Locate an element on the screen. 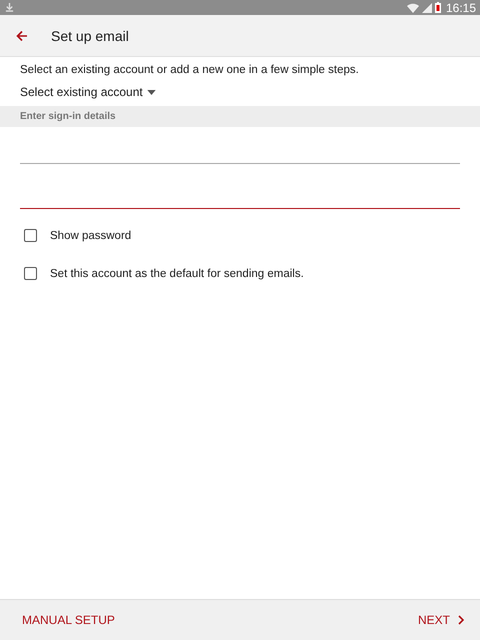 This screenshot has width=480, height=640. wifi-icon is located at coordinates (412, 7).